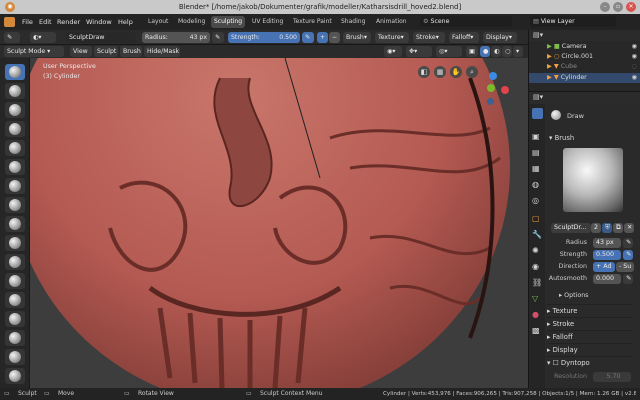  I want to click on tool-nudge, so click(15, 357).